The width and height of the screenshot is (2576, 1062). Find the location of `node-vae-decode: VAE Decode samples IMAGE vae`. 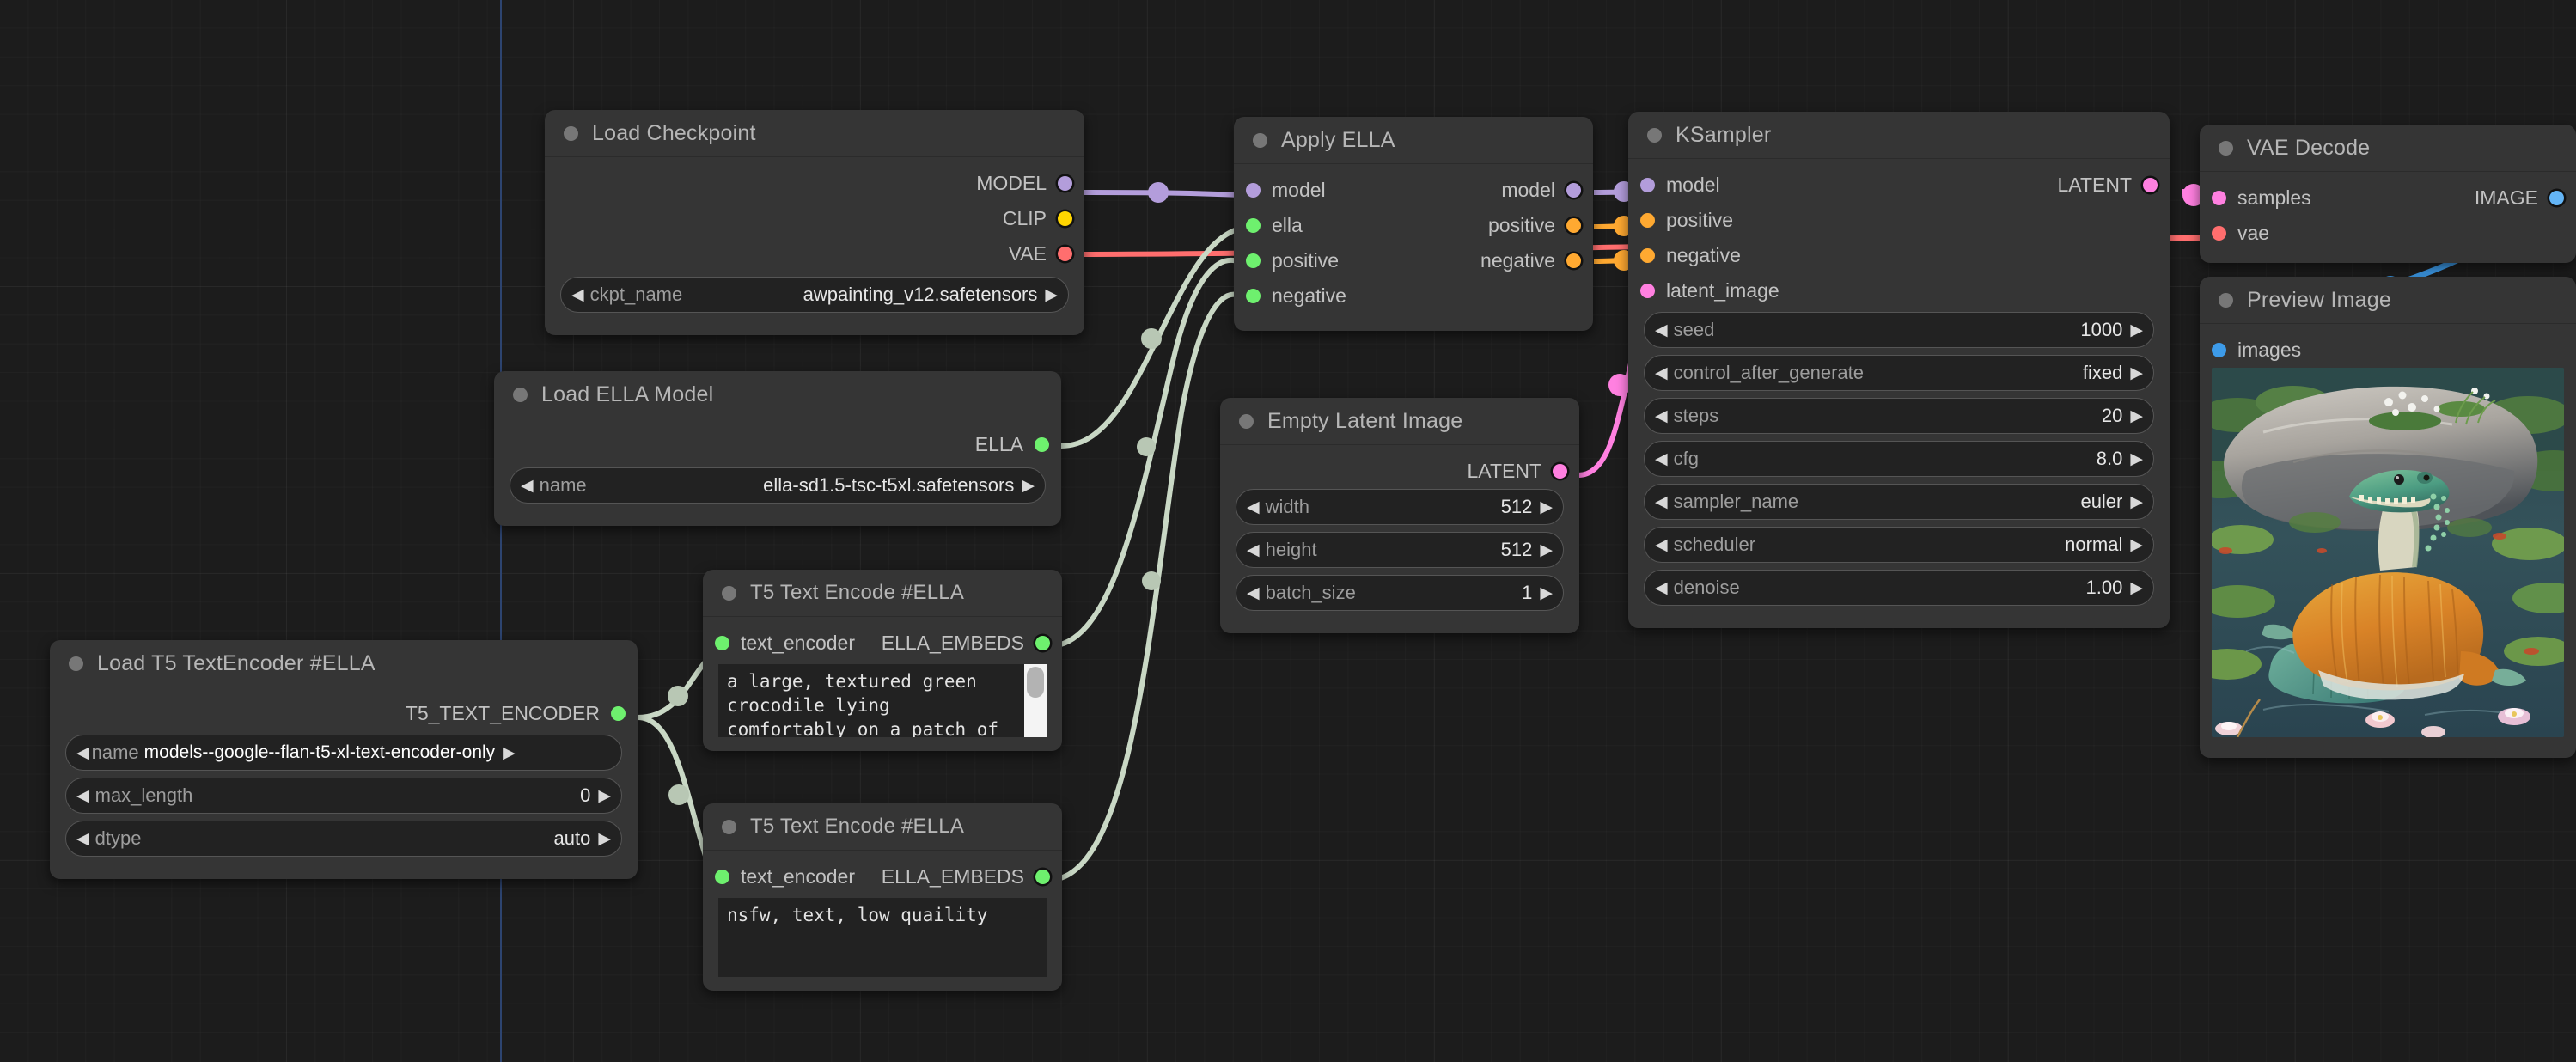

node-vae-decode: VAE Decode samples IMAGE vae is located at coordinates (2388, 194).